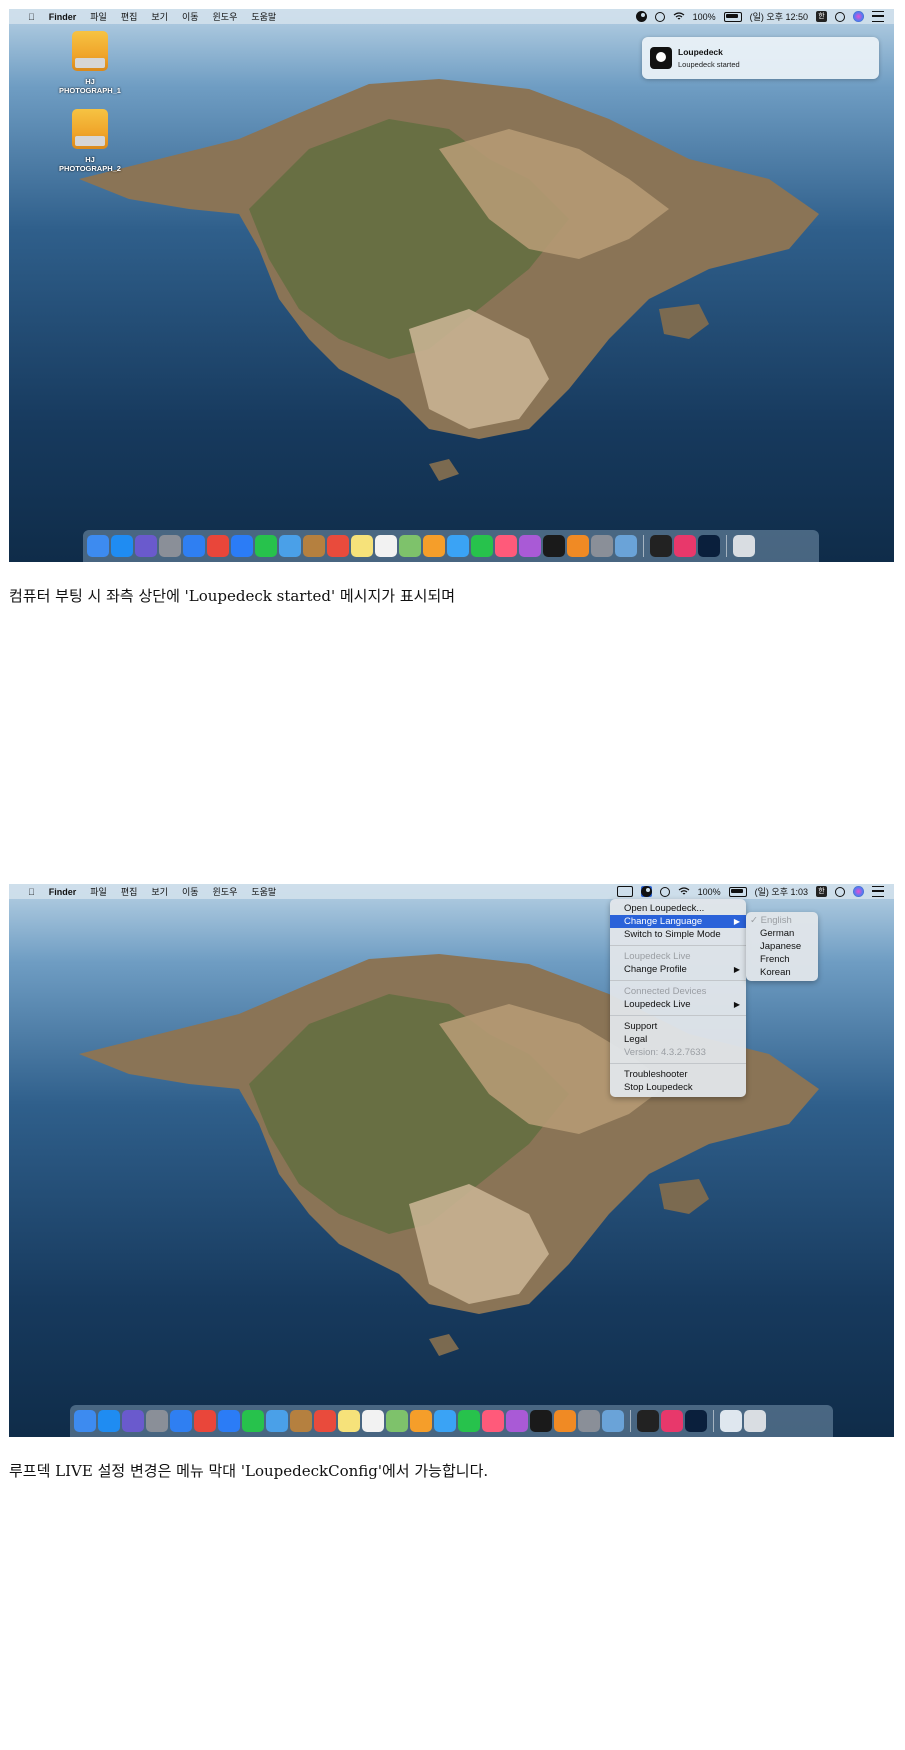 The image size is (905, 1750). I want to click on screen-capture-icon, so click(624, 891).